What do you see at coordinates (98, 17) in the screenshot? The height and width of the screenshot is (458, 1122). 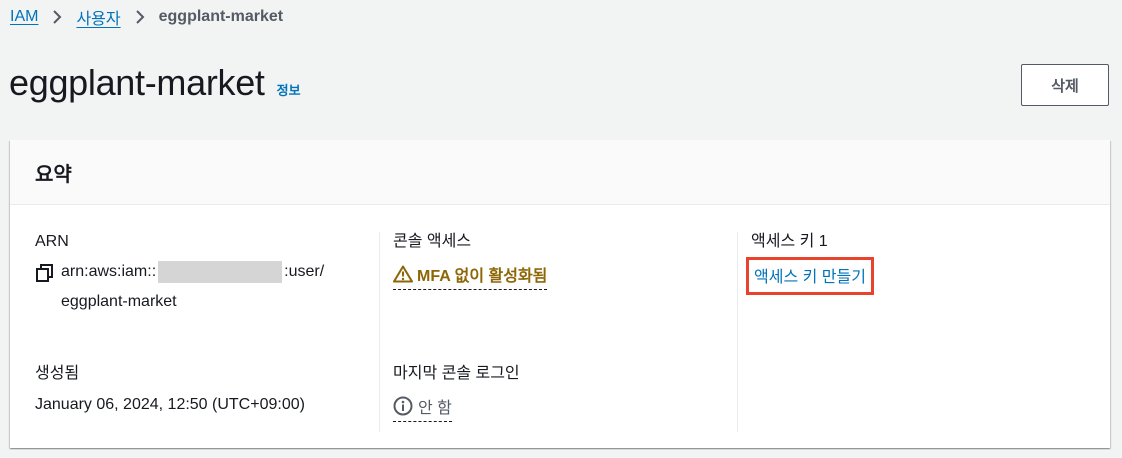 I see `breadcrumb-users-link: 사용자` at bounding box center [98, 17].